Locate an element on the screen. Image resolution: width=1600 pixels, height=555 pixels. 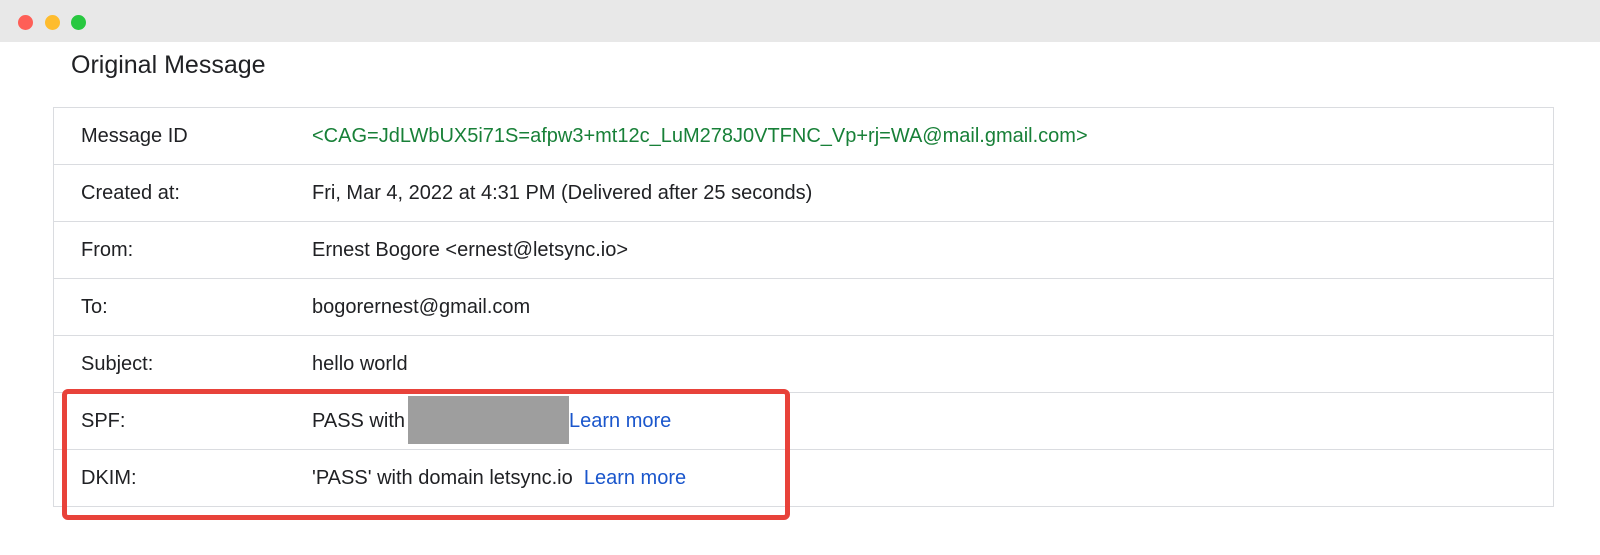
row-label: DKIM: is located at coordinates (109, 478).